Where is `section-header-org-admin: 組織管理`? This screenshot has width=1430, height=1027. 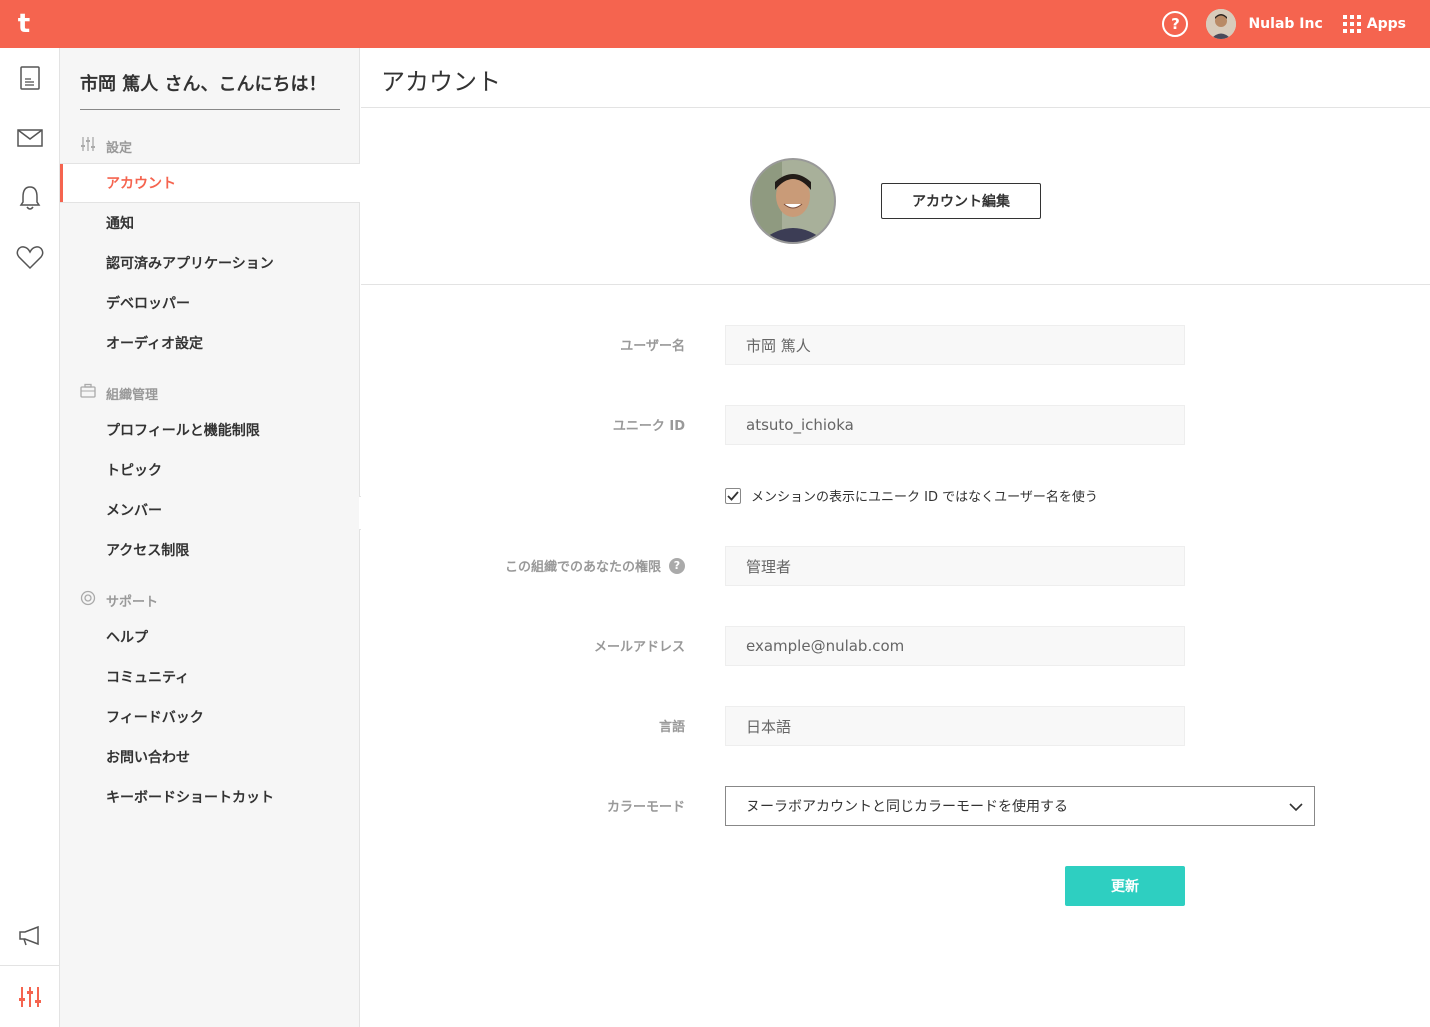
section-header-org-admin: 組織管理 is located at coordinates (119, 393).